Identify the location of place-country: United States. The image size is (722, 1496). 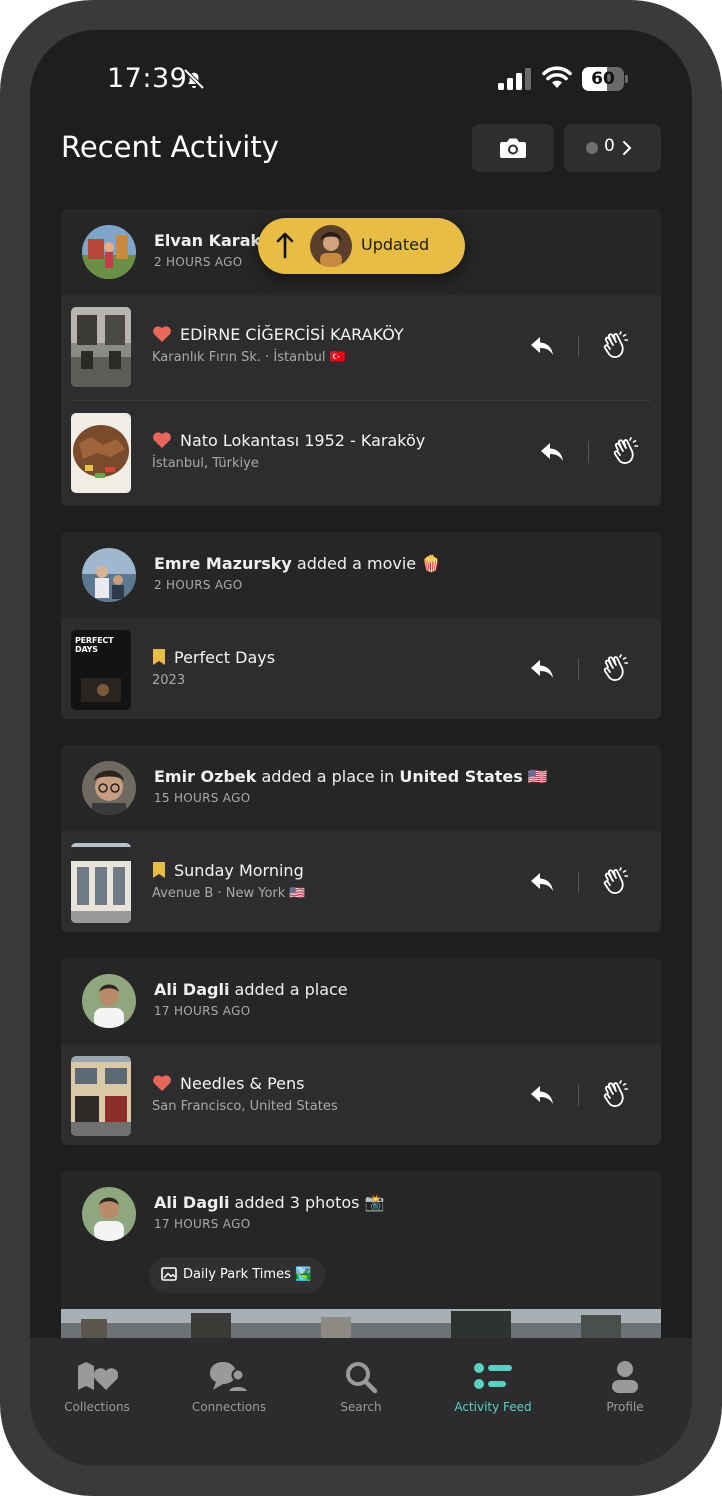
(460, 776).